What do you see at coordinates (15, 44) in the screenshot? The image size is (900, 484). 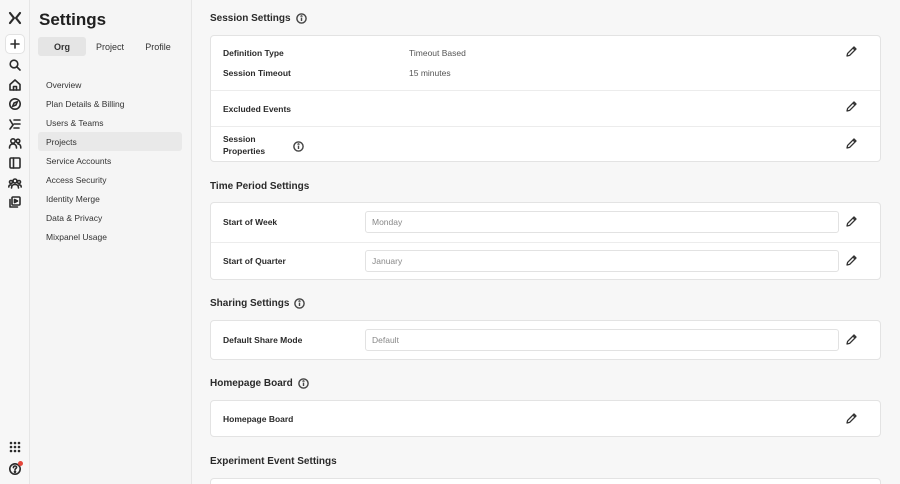 I see `plus-icon` at bounding box center [15, 44].